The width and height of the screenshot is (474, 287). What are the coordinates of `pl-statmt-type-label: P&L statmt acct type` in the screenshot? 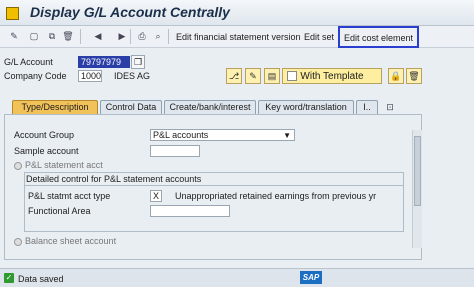 It's located at (69, 196).